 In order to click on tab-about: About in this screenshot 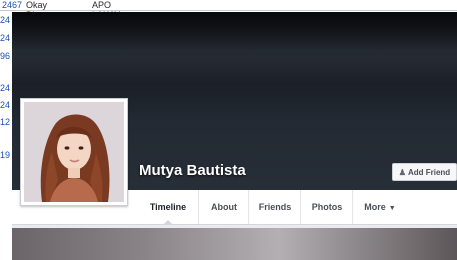, I will do `click(223, 207)`.